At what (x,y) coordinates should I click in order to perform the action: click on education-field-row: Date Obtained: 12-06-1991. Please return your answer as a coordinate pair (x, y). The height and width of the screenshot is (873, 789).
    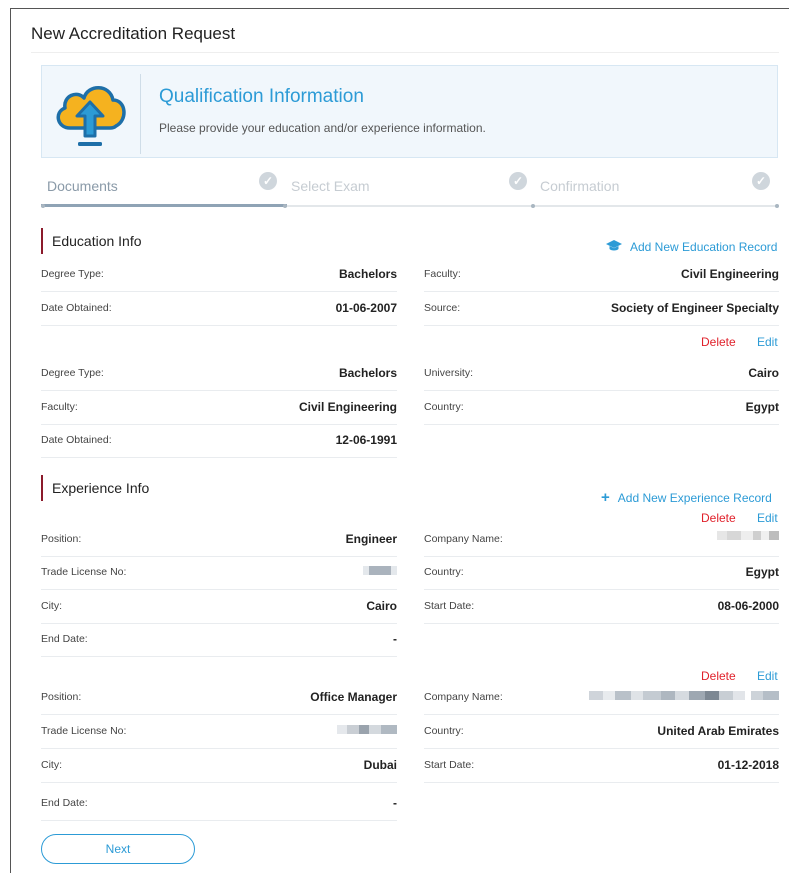
    Looking at the image, I should click on (219, 440).